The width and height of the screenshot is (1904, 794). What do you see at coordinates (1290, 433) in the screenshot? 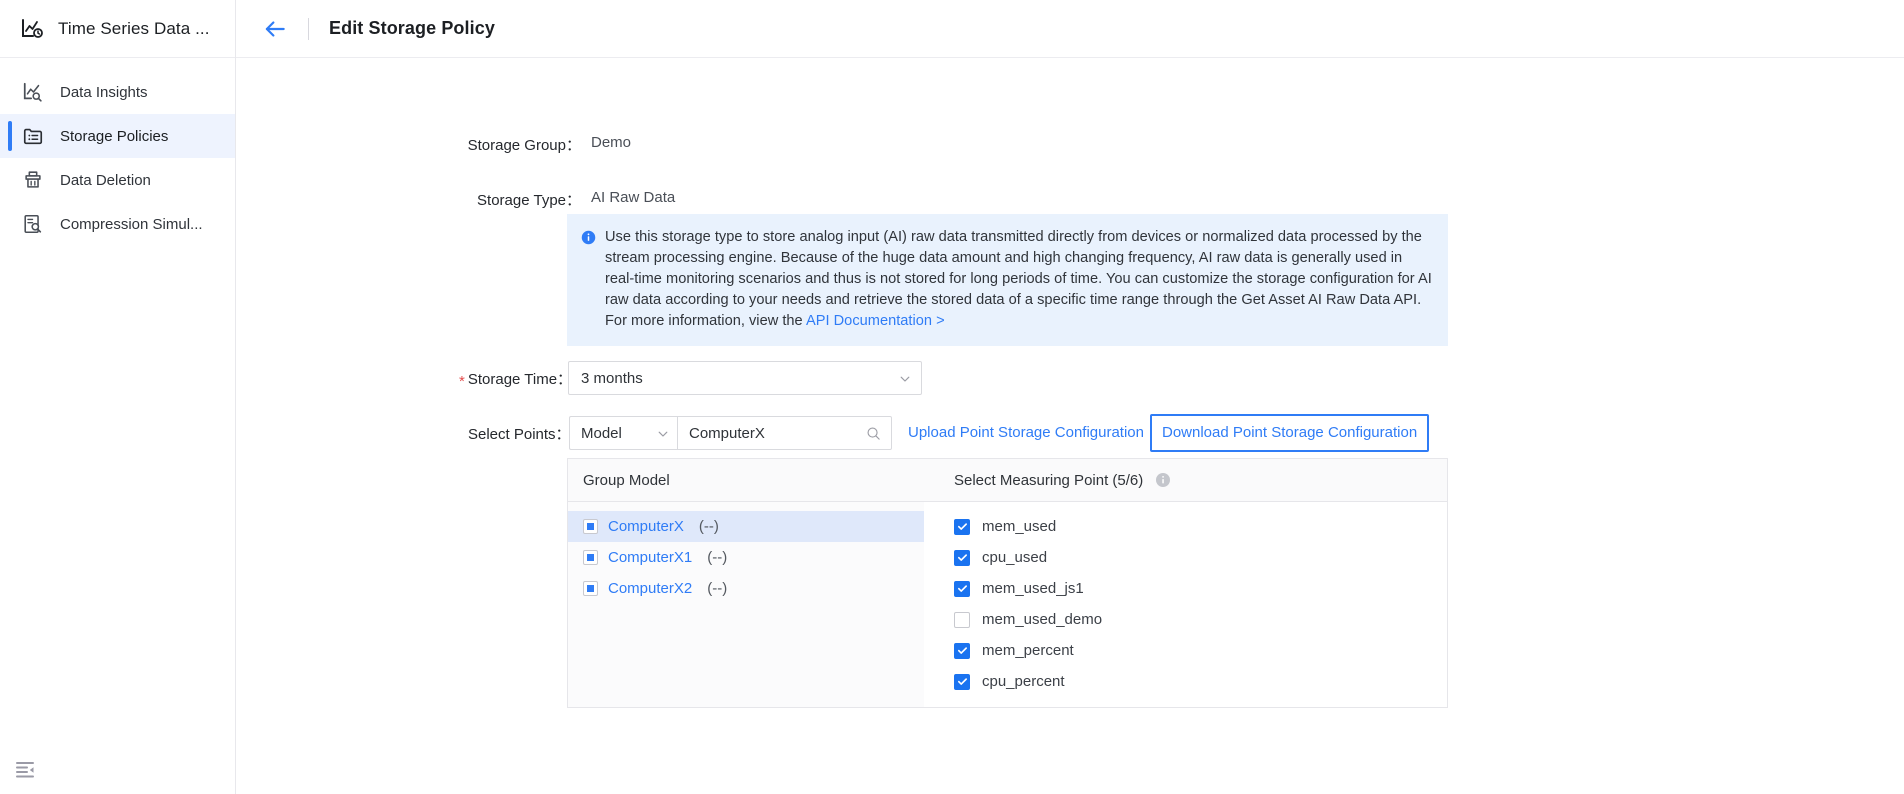
I see `download-point-storage-configuration-button: Download Point Storage Configuration` at bounding box center [1290, 433].